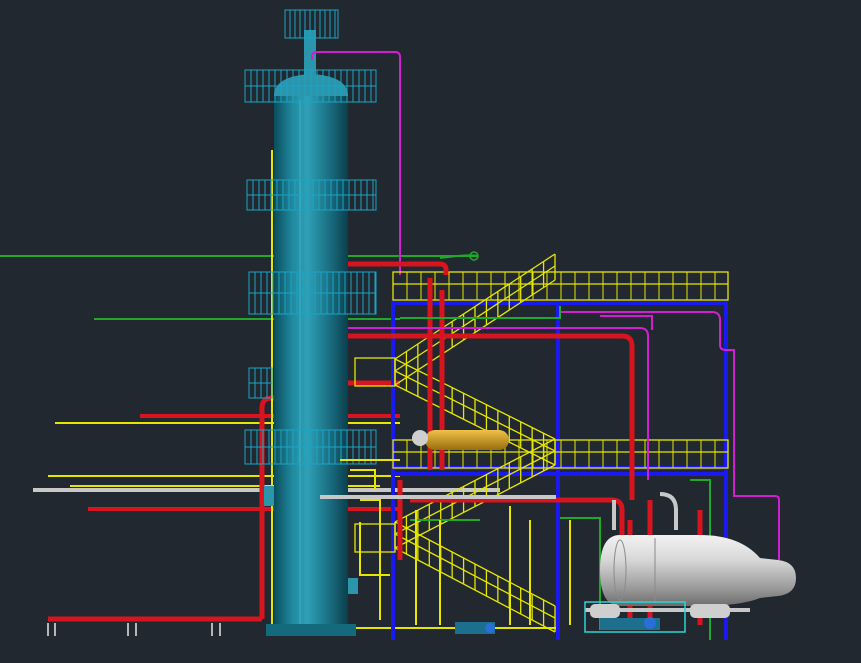 The height and width of the screenshot is (663, 861). I want to click on distillation-column, so click(311, 333).